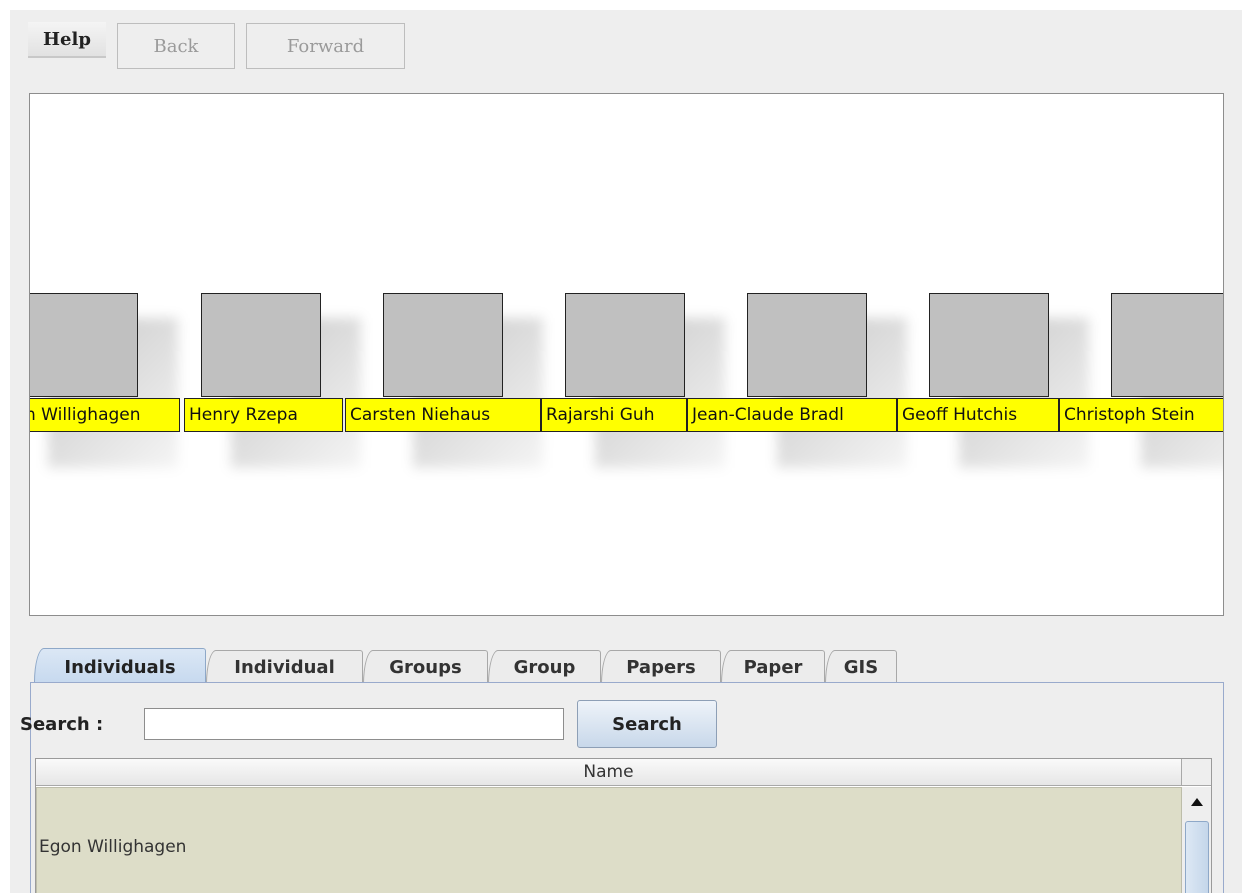 The height and width of the screenshot is (893, 1250). Describe the element at coordinates (544, 667) in the screenshot. I see `tab-group: Group` at that location.